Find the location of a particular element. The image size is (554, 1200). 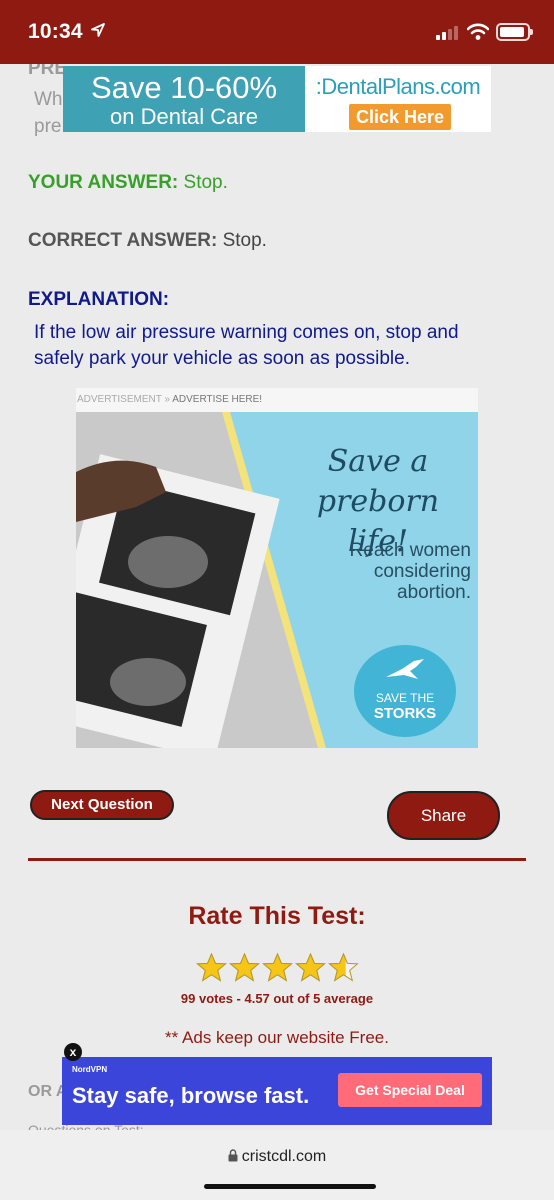

correct-answer-label: CORRECT ANSWER: is located at coordinates (123, 240).